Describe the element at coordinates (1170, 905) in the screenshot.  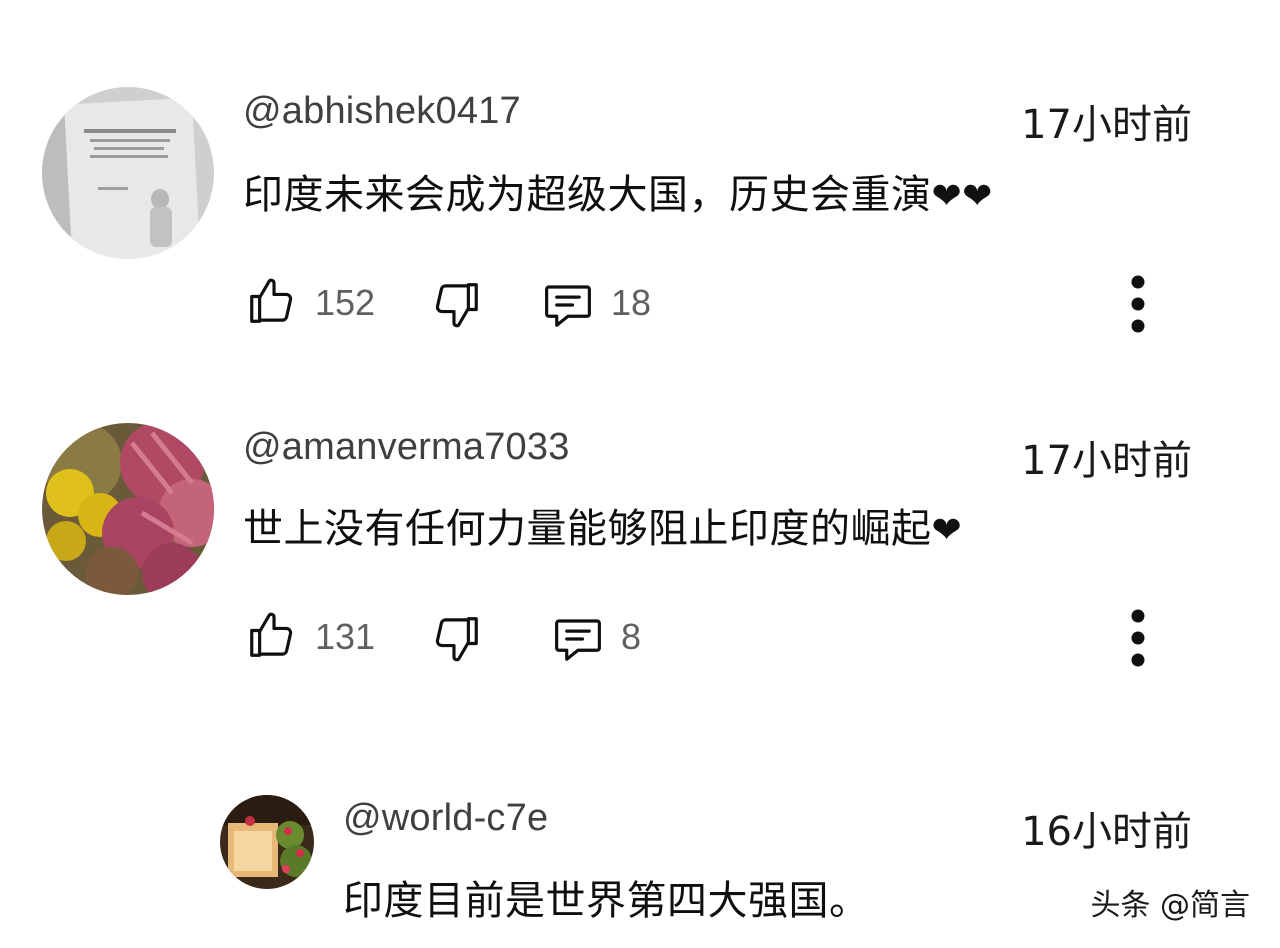
I see `watermark: 头条 @简言` at that location.